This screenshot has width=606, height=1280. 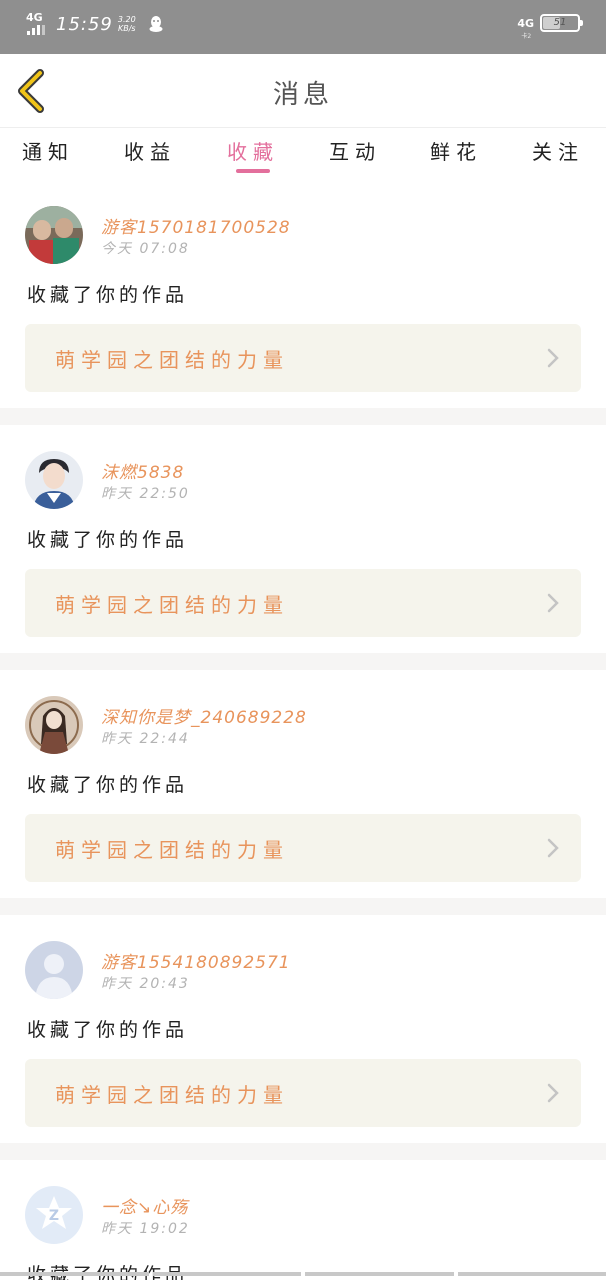 I want to click on default-avatar-icon, so click(x=54, y=970).